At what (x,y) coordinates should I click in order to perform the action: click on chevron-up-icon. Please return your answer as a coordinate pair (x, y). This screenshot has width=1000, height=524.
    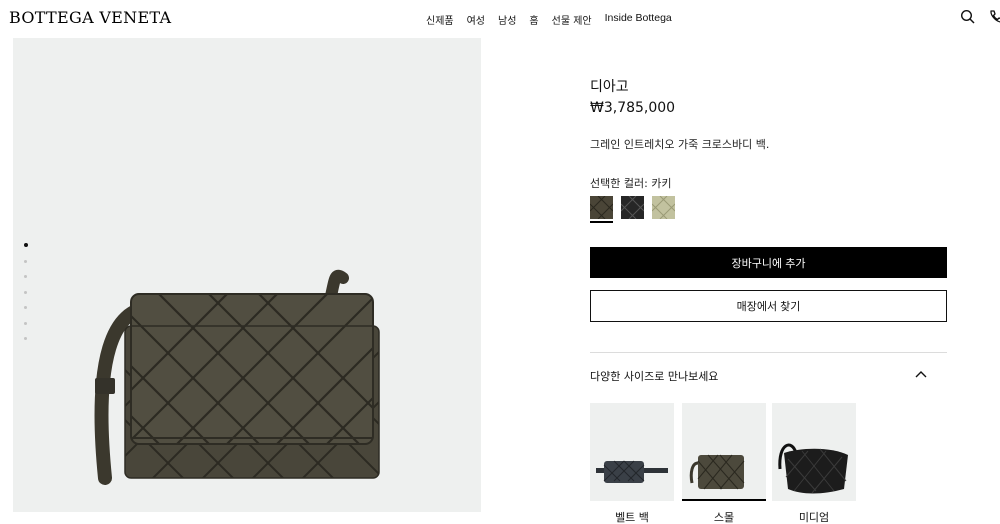
    Looking at the image, I should click on (921, 373).